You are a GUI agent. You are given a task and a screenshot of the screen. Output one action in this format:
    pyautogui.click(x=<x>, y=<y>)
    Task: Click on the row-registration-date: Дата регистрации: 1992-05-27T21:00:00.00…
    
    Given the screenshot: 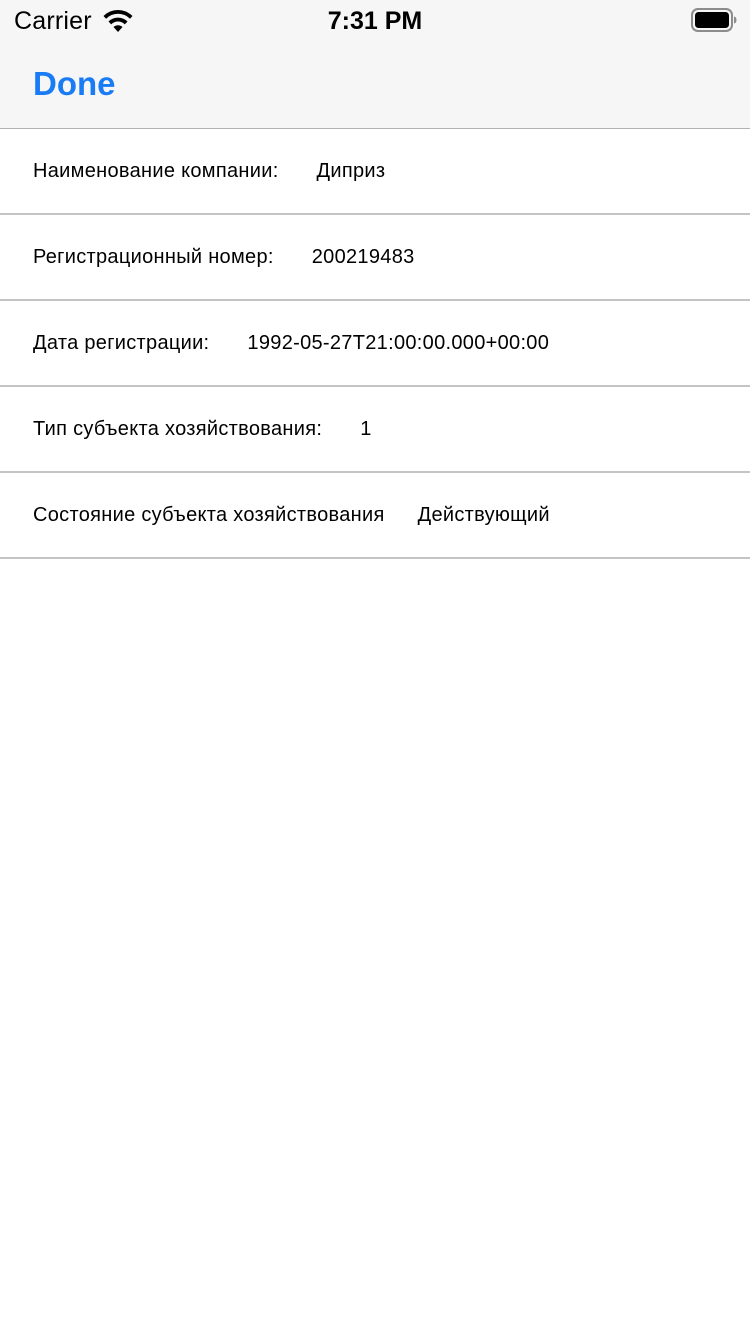 What is the action you would take?
    pyautogui.click(x=375, y=344)
    